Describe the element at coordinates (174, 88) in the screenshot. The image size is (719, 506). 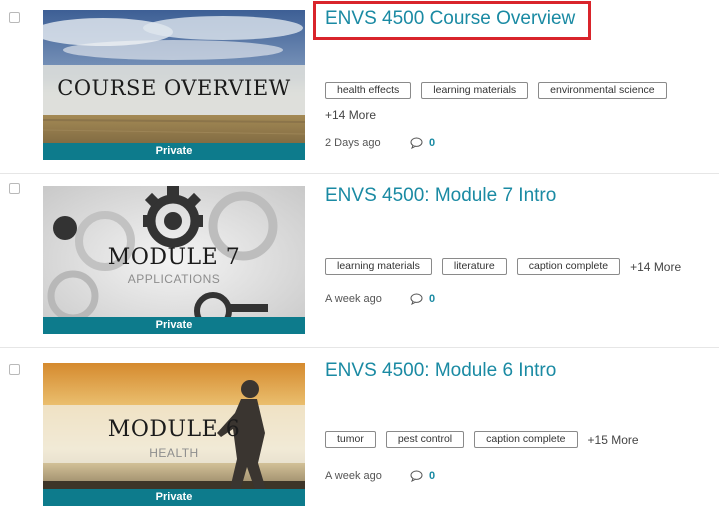
I see `thumbnail-title: COURSE OVERVIEW` at that location.